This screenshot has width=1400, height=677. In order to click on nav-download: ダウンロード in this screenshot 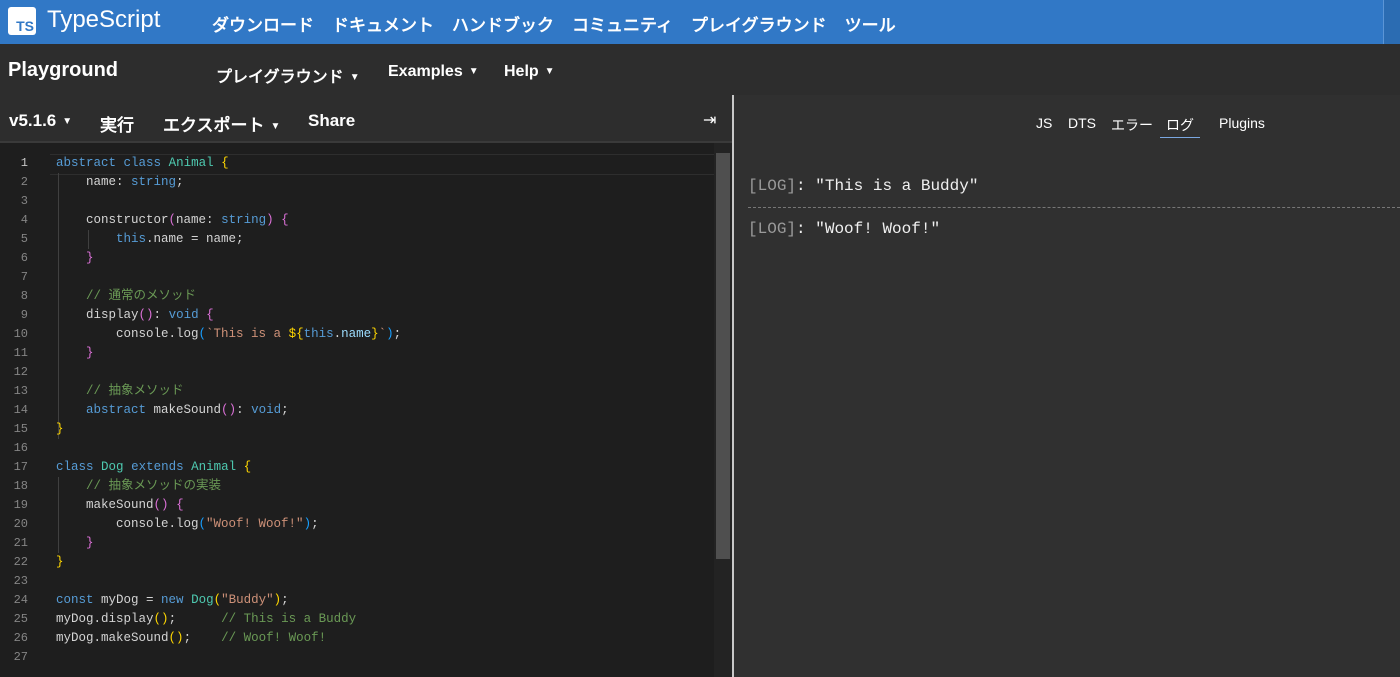, I will do `click(263, 23)`.